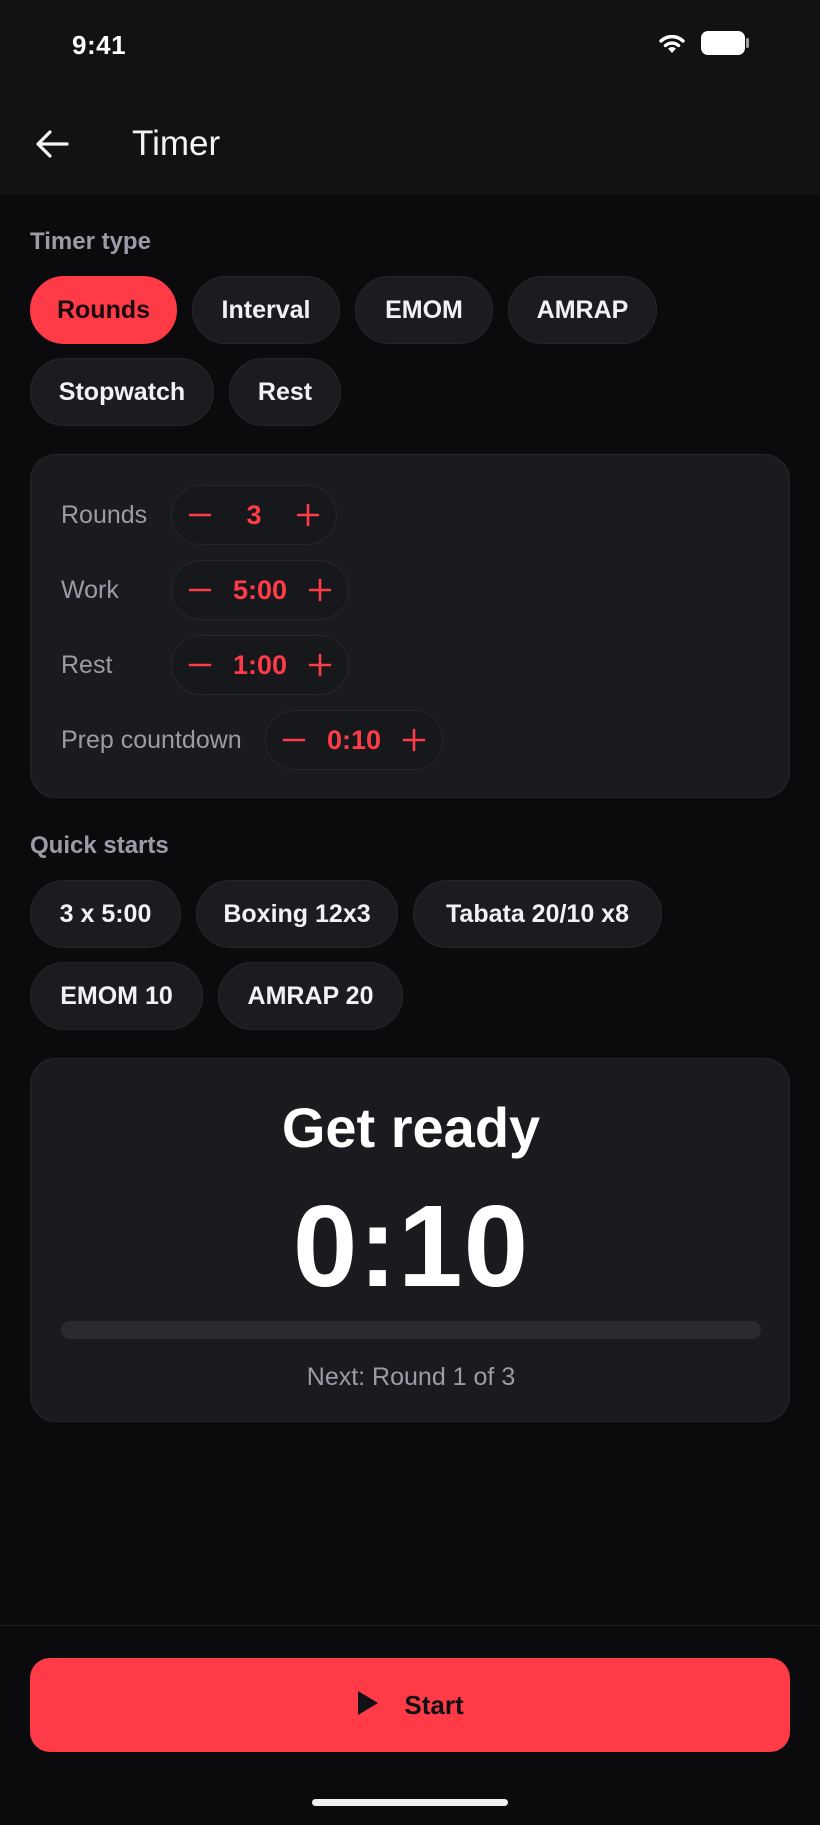 The height and width of the screenshot is (1825, 820). What do you see at coordinates (90, 241) in the screenshot?
I see `timer-type-label: Timer type` at bounding box center [90, 241].